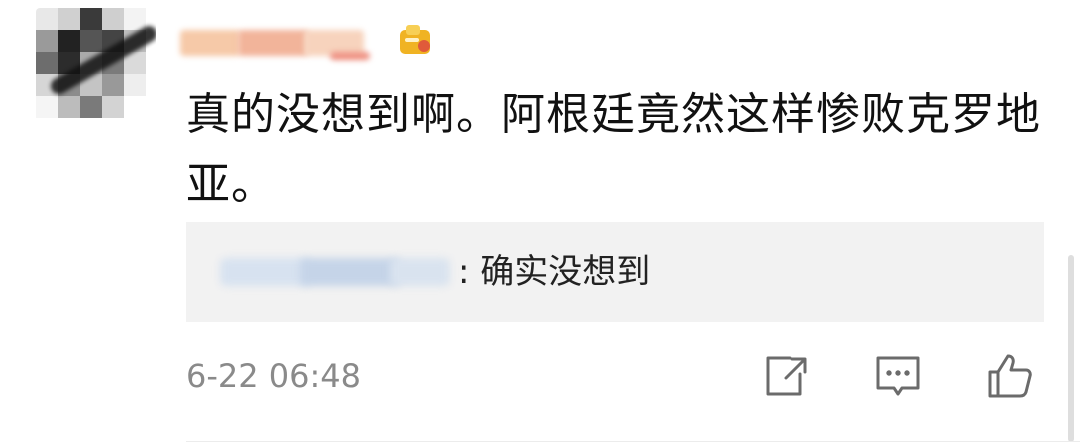  What do you see at coordinates (1010, 376) in the screenshot?
I see `thumbs-up-icon` at bounding box center [1010, 376].